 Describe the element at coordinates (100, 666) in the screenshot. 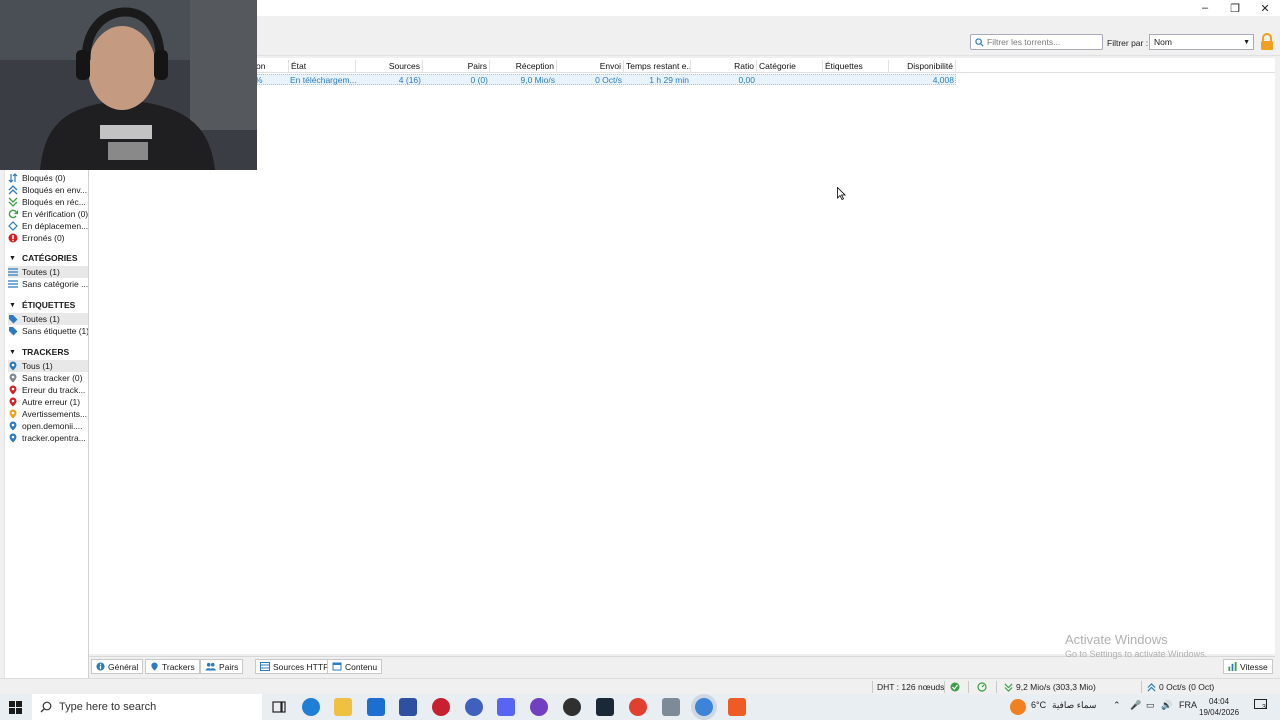

I see `info-icon` at that location.